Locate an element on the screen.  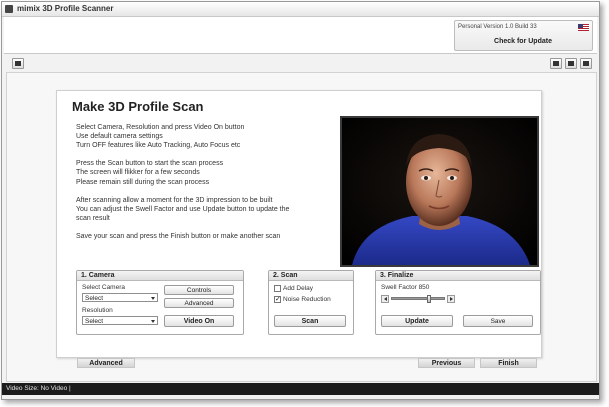
window-title: mimix 3D Profile Scanner is located at coordinates (65, 8).